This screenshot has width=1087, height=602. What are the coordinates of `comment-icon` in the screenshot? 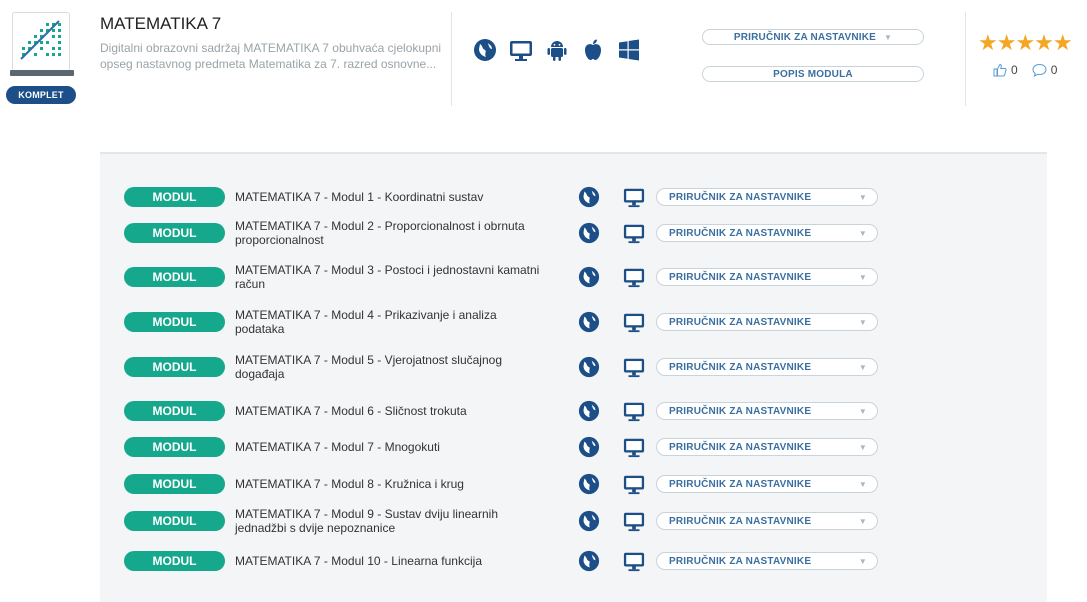 It's located at (1039, 70).